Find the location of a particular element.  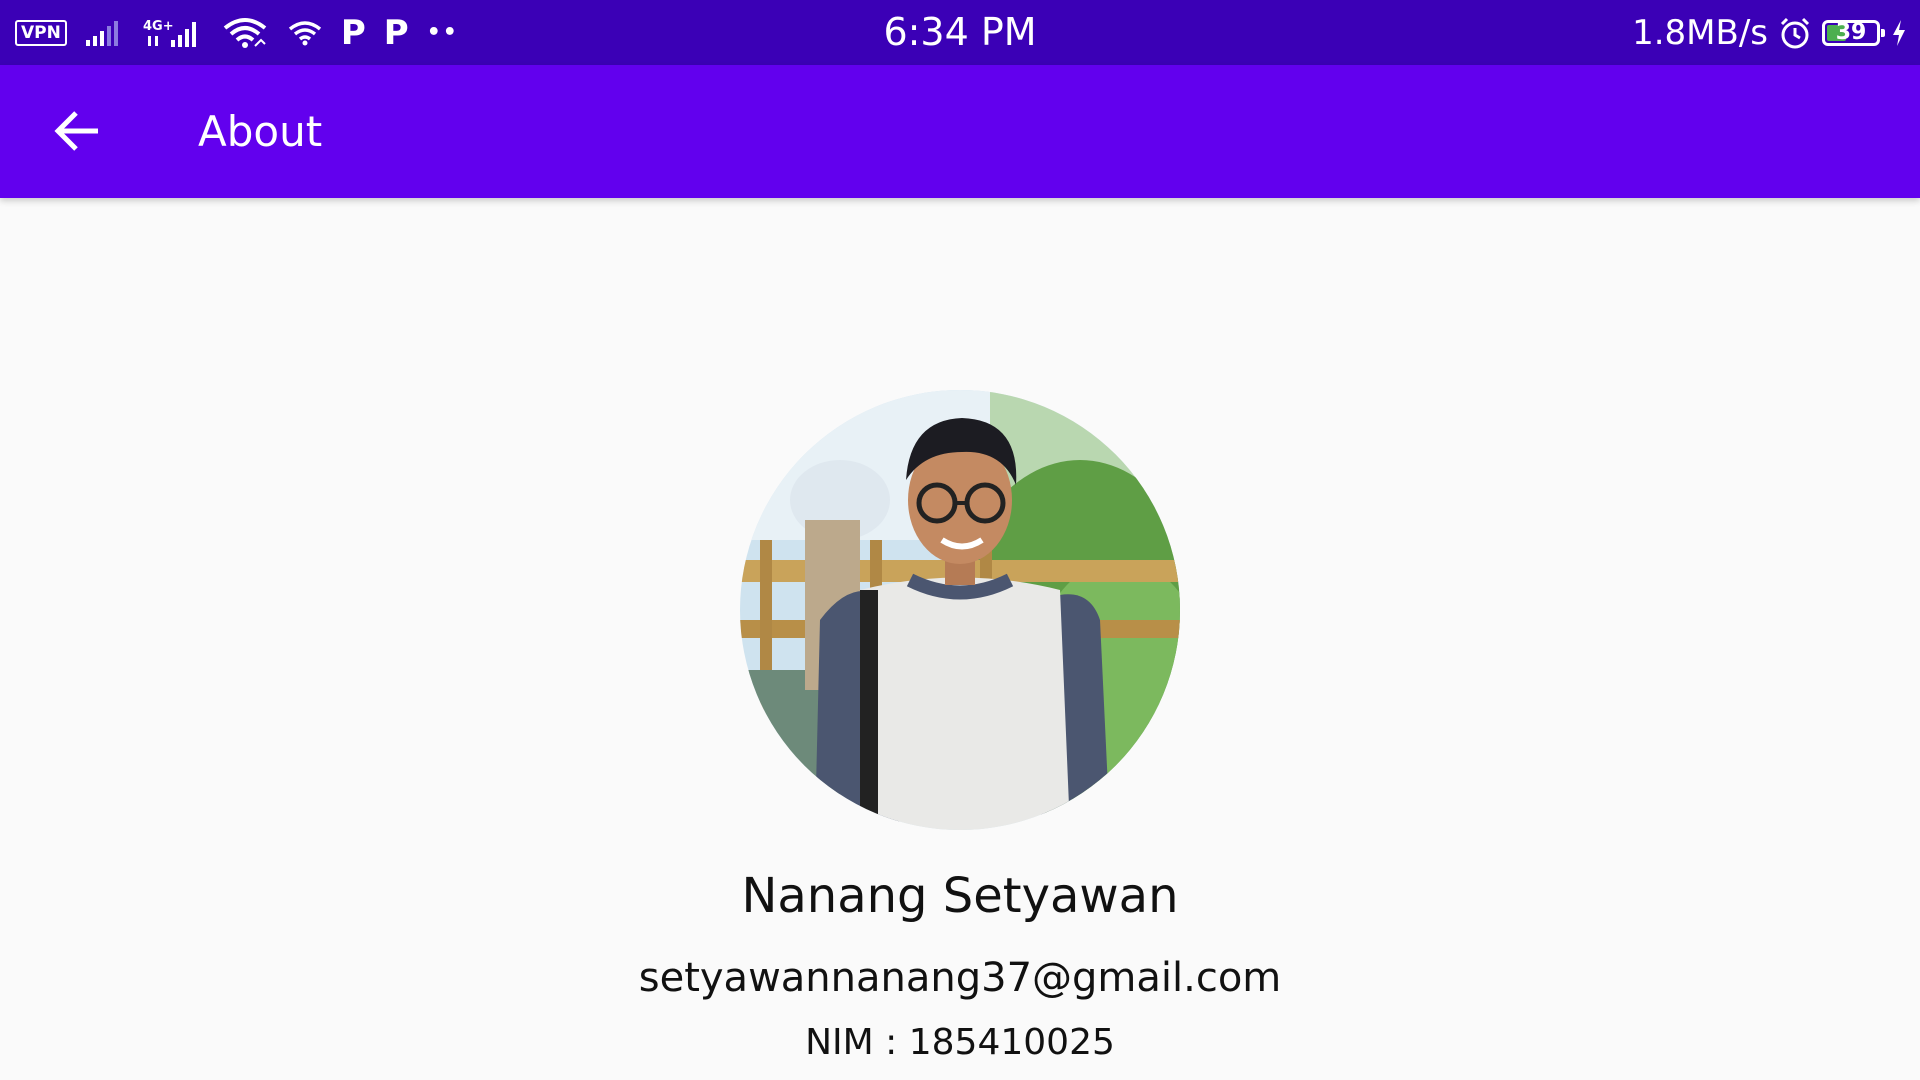

profile-name: Nanang Setyawan is located at coordinates (960, 896).